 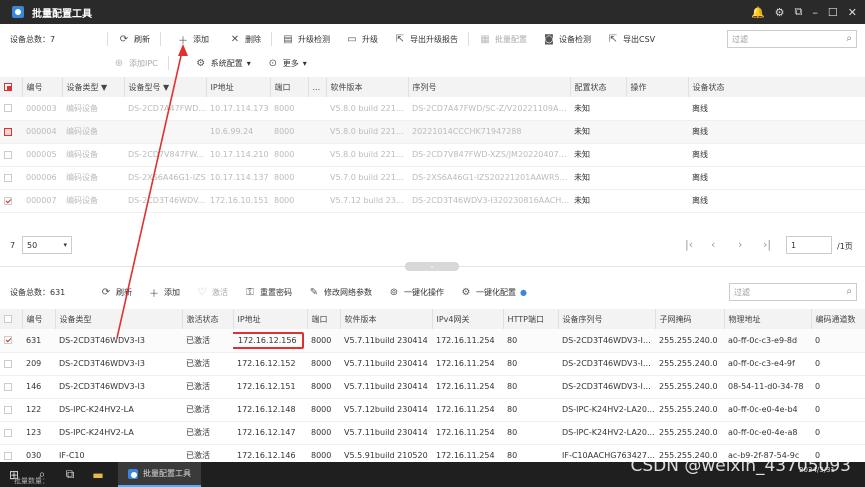 I want to click on restore-icon: ⧉, so click(x=799, y=12).